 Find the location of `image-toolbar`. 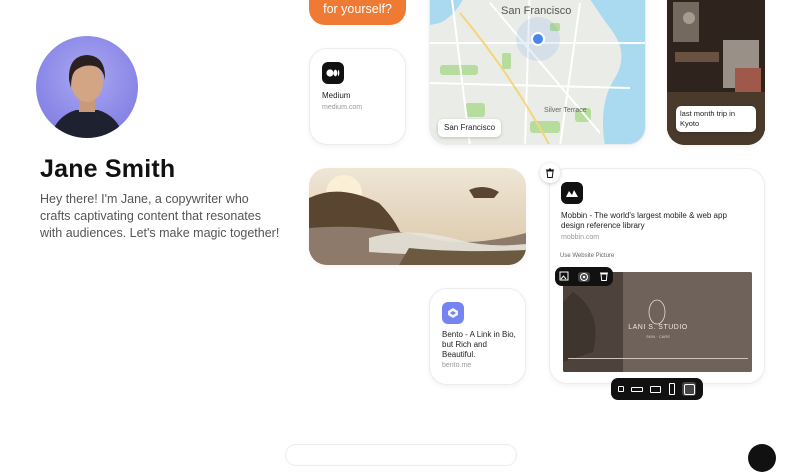

image-toolbar is located at coordinates (584, 276).